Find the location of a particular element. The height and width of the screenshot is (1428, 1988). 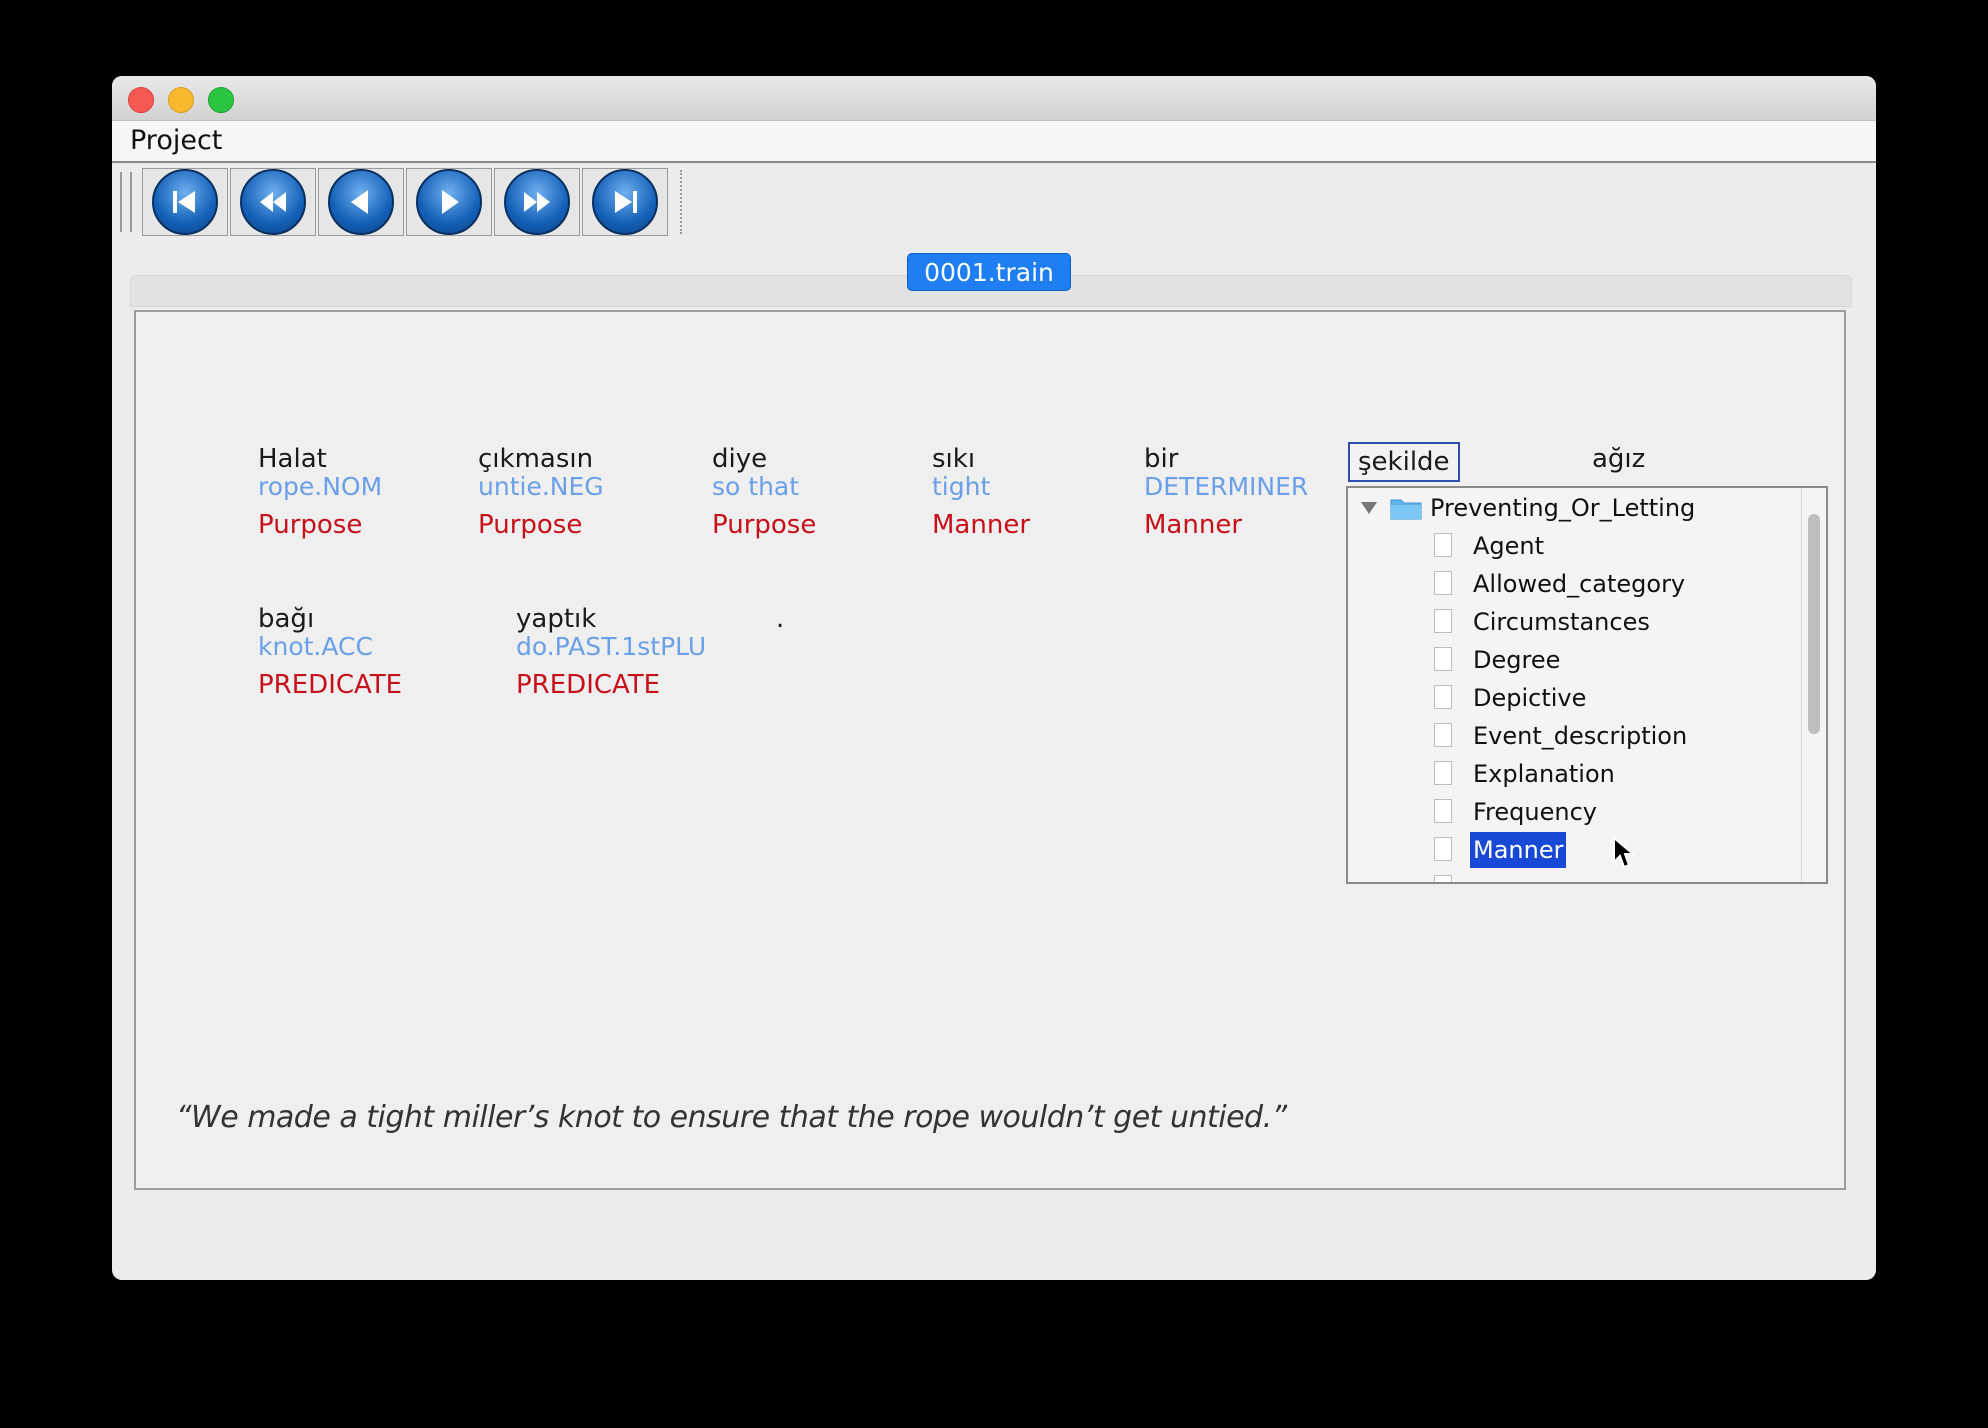

word-token: bir DETERMINER Manner is located at coordinates (1226, 492).